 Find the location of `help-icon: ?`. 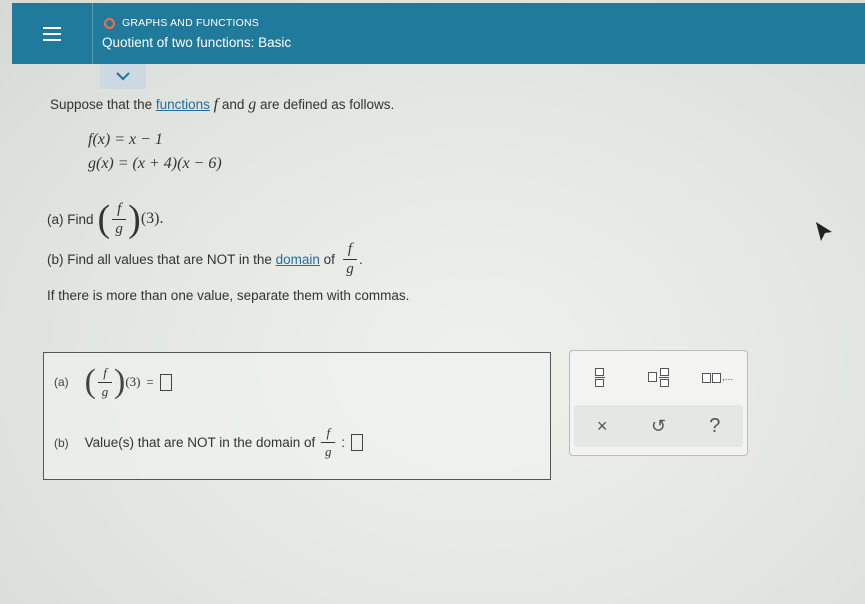

help-icon: ? is located at coordinates (715, 425).